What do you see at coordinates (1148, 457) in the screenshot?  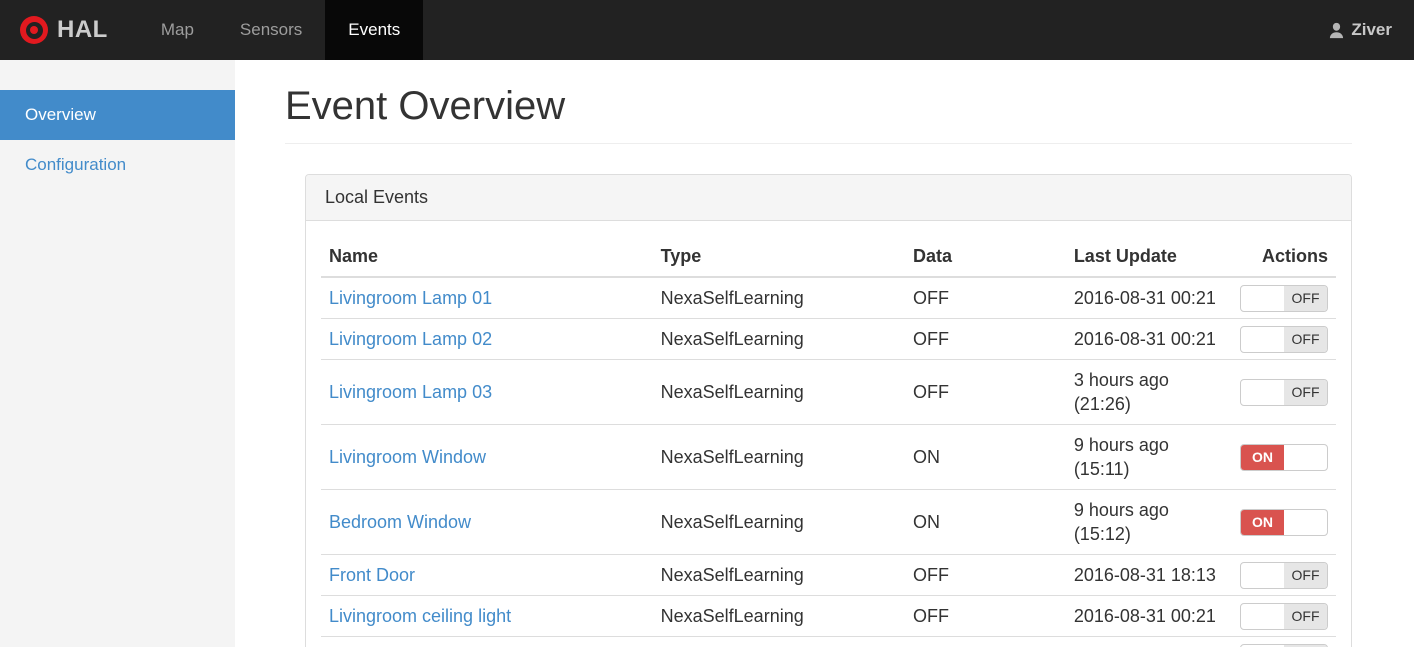 I see `event-last-update: 9 hours ago (15:11)` at bounding box center [1148, 457].